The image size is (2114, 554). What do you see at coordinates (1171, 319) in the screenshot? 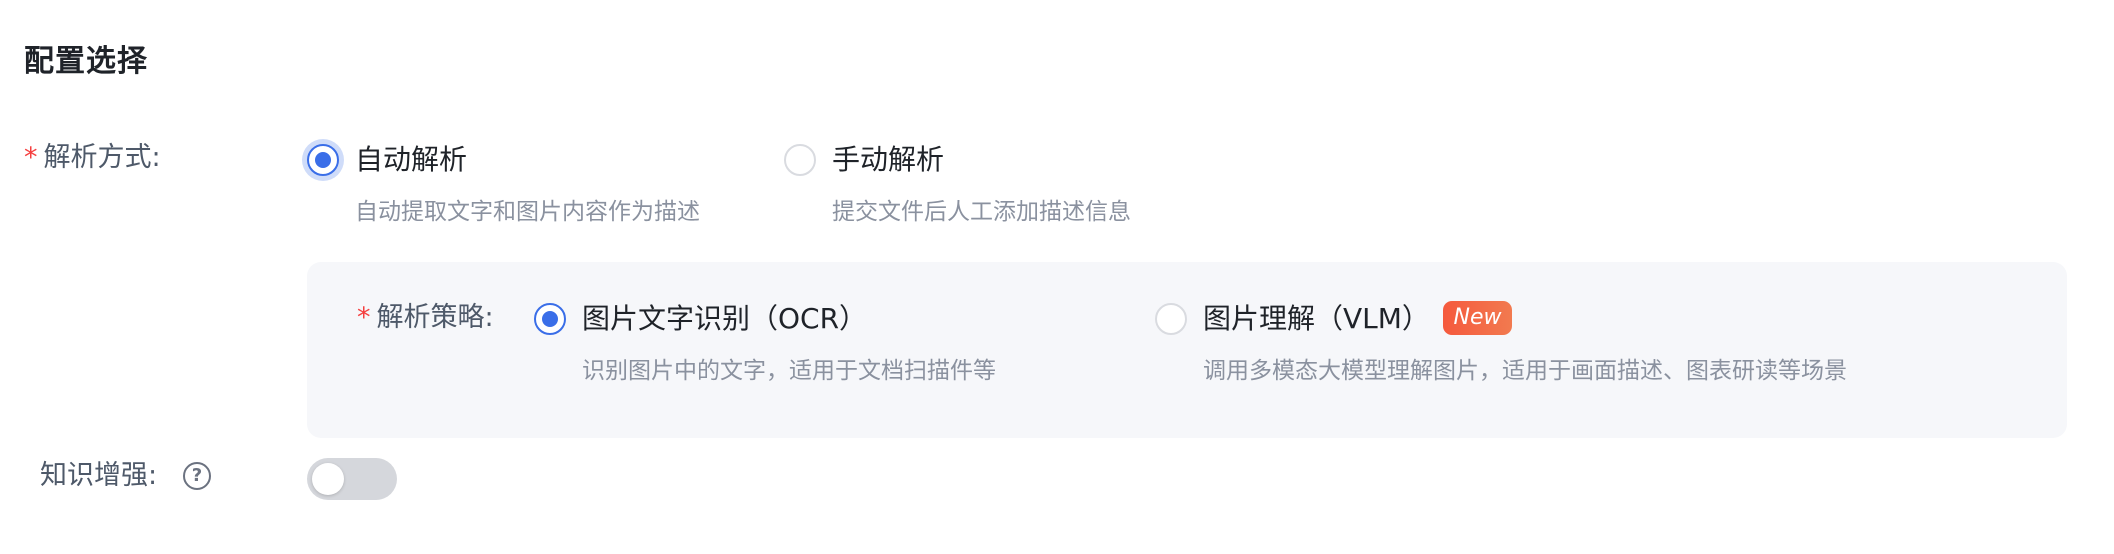
I see `radio-vlm-circle` at bounding box center [1171, 319].